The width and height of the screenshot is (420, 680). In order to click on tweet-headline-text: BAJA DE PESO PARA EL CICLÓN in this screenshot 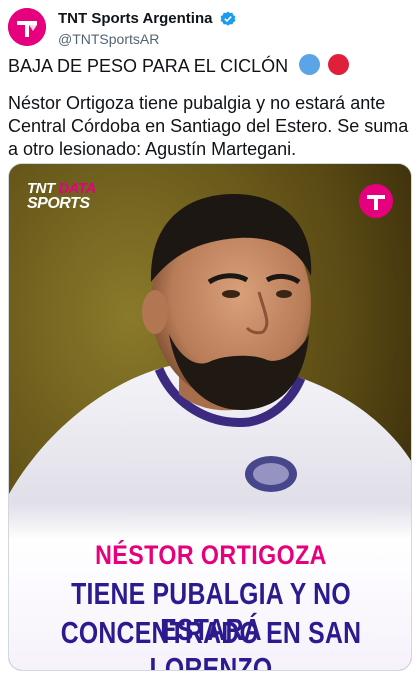, I will do `click(148, 66)`.